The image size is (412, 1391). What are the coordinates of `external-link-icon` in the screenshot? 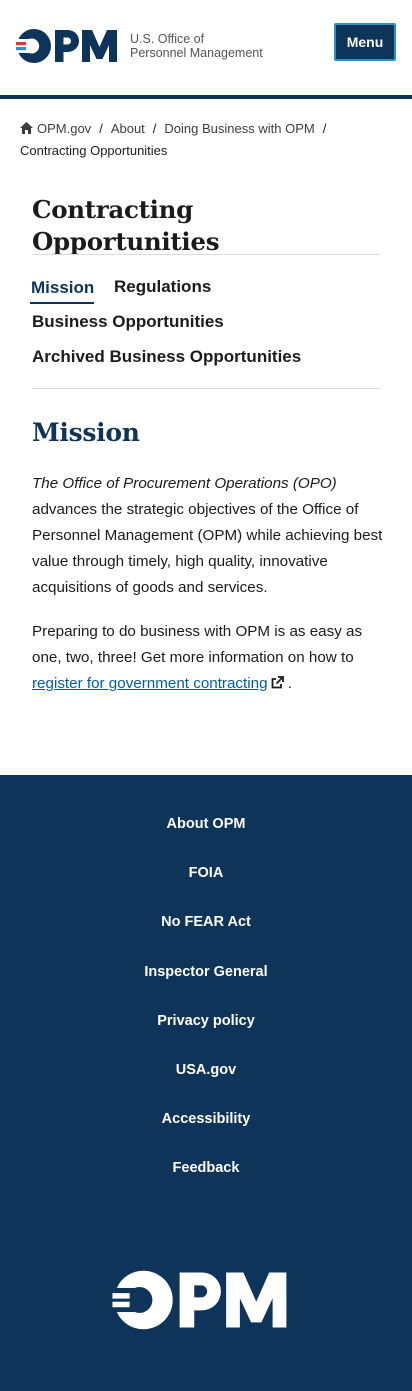 It's located at (277, 682).